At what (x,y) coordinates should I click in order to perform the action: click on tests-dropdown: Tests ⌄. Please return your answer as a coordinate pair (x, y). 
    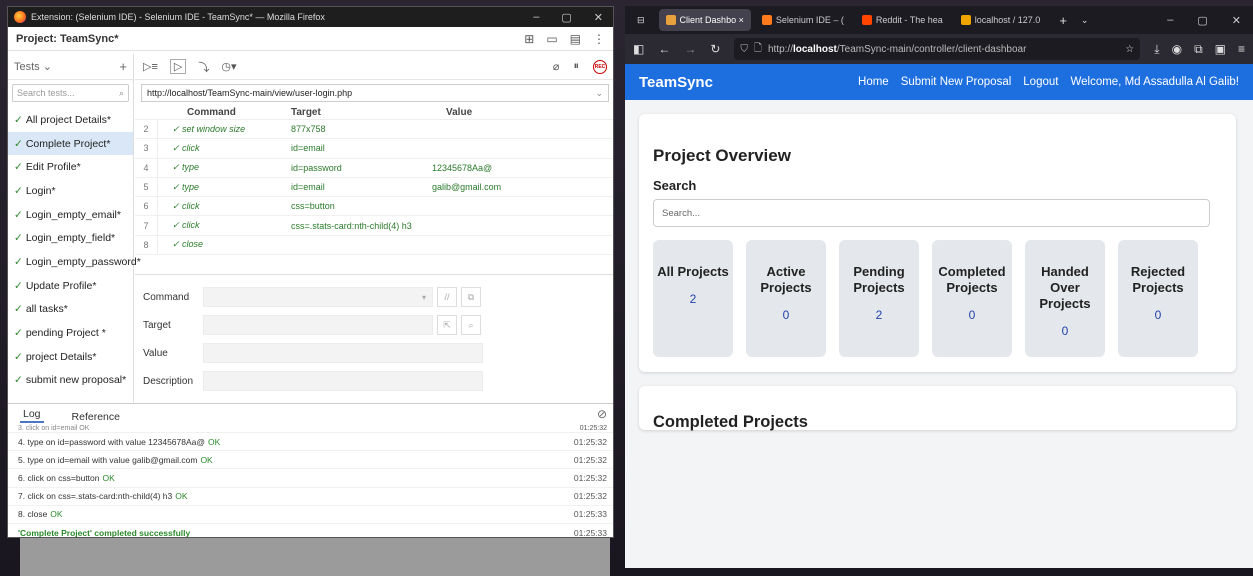
    Looking at the image, I should click on (33, 66).